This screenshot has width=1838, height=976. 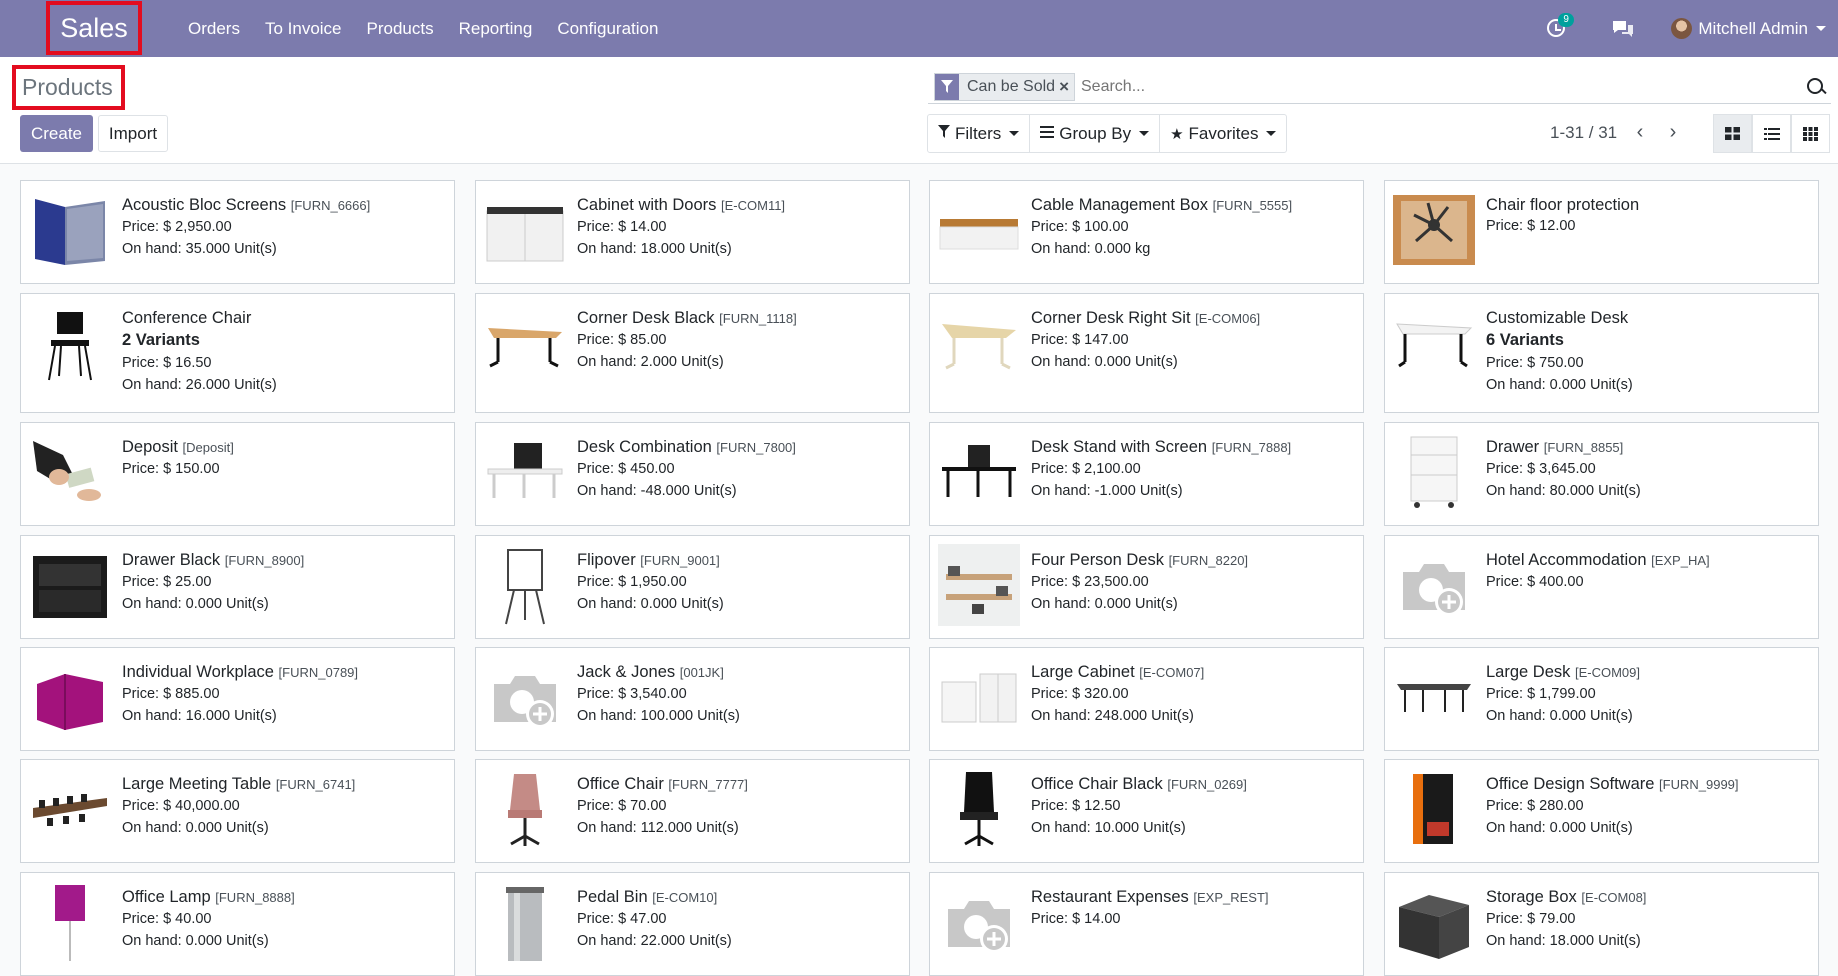 I want to click on product-name-text: Large Desk, so click(x=1528, y=672).